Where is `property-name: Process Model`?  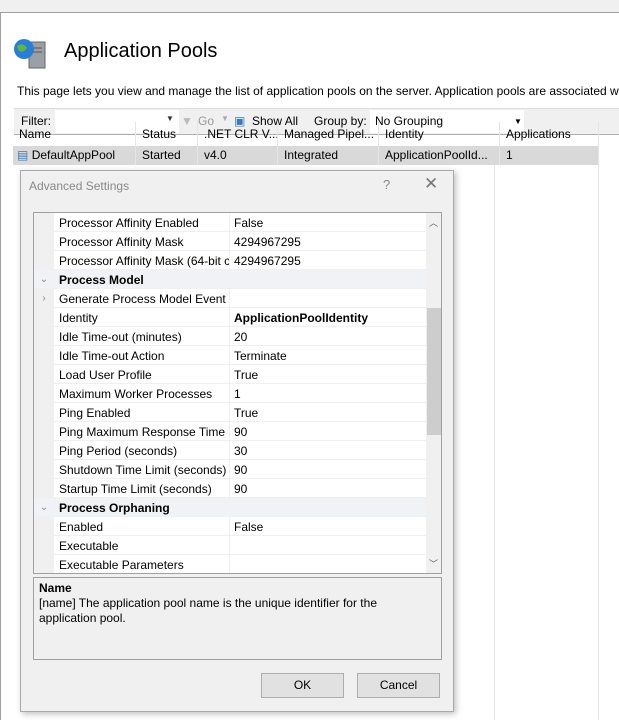
property-name: Process Model is located at coordinates (101, 280).